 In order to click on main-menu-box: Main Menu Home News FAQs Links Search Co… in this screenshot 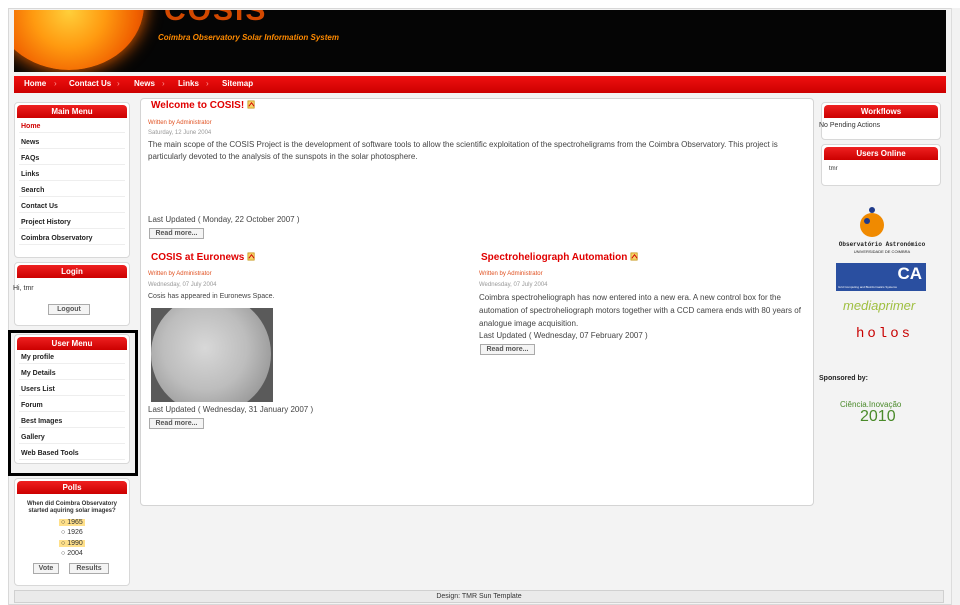, I will do `click(72, 180)`.